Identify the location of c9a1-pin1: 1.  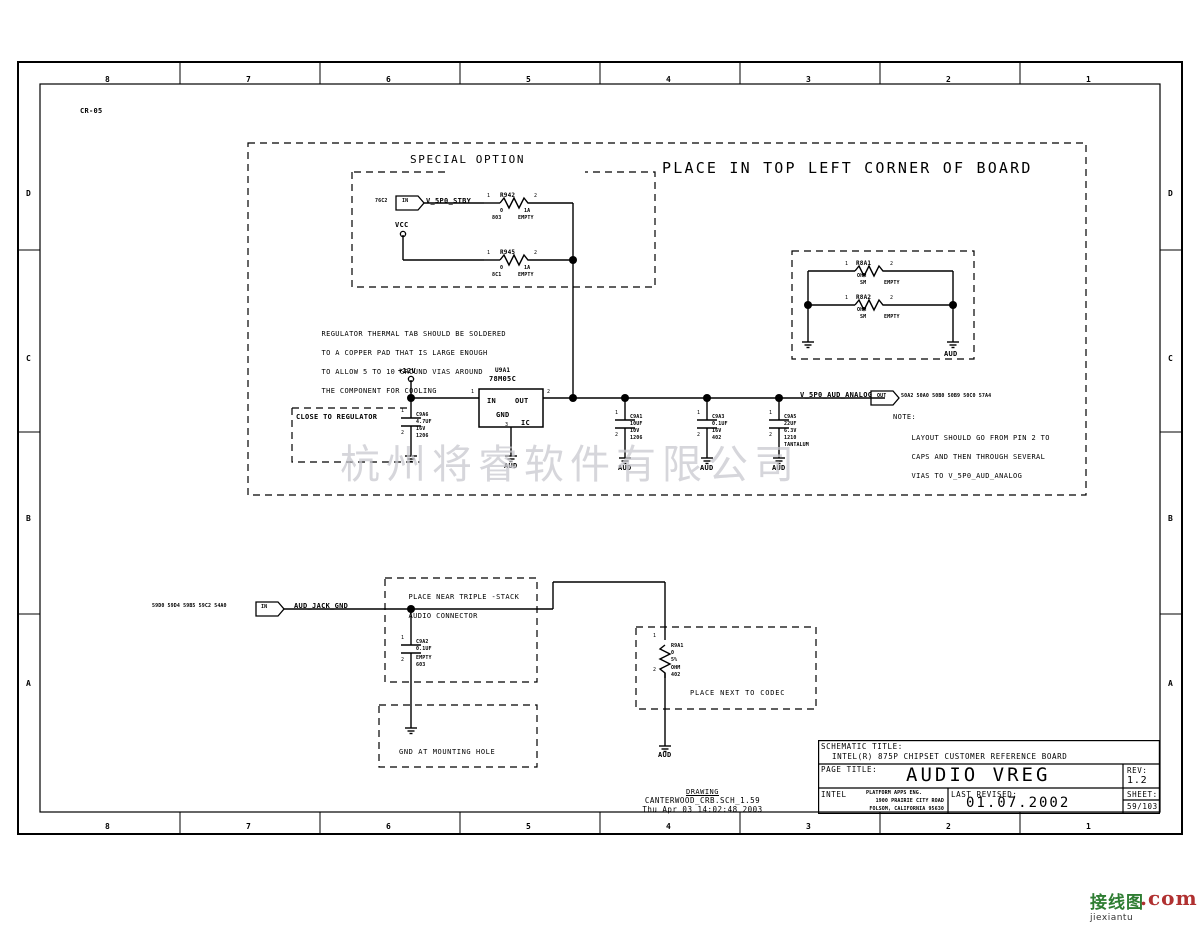
(617, 413).